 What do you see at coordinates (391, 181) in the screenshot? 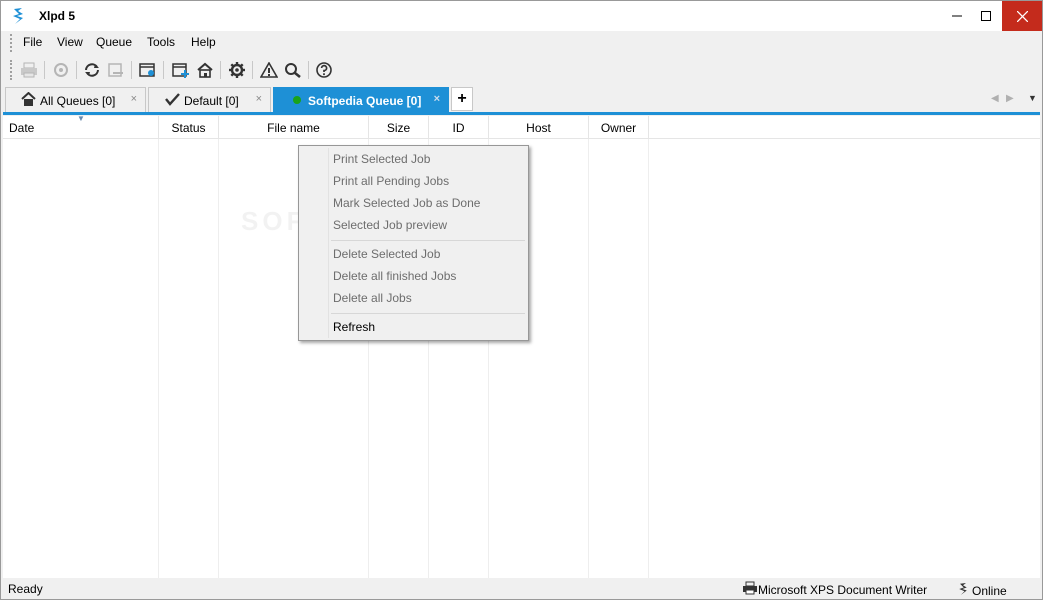
I see `menu-print-all-pending-jobs: Print all Pending Jobs` at bounding box center [391, 181].